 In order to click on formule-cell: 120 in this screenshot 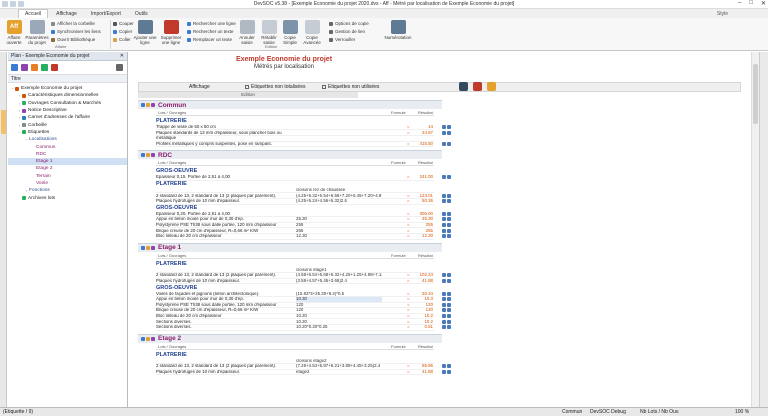, I will do `click(339, 305)`.